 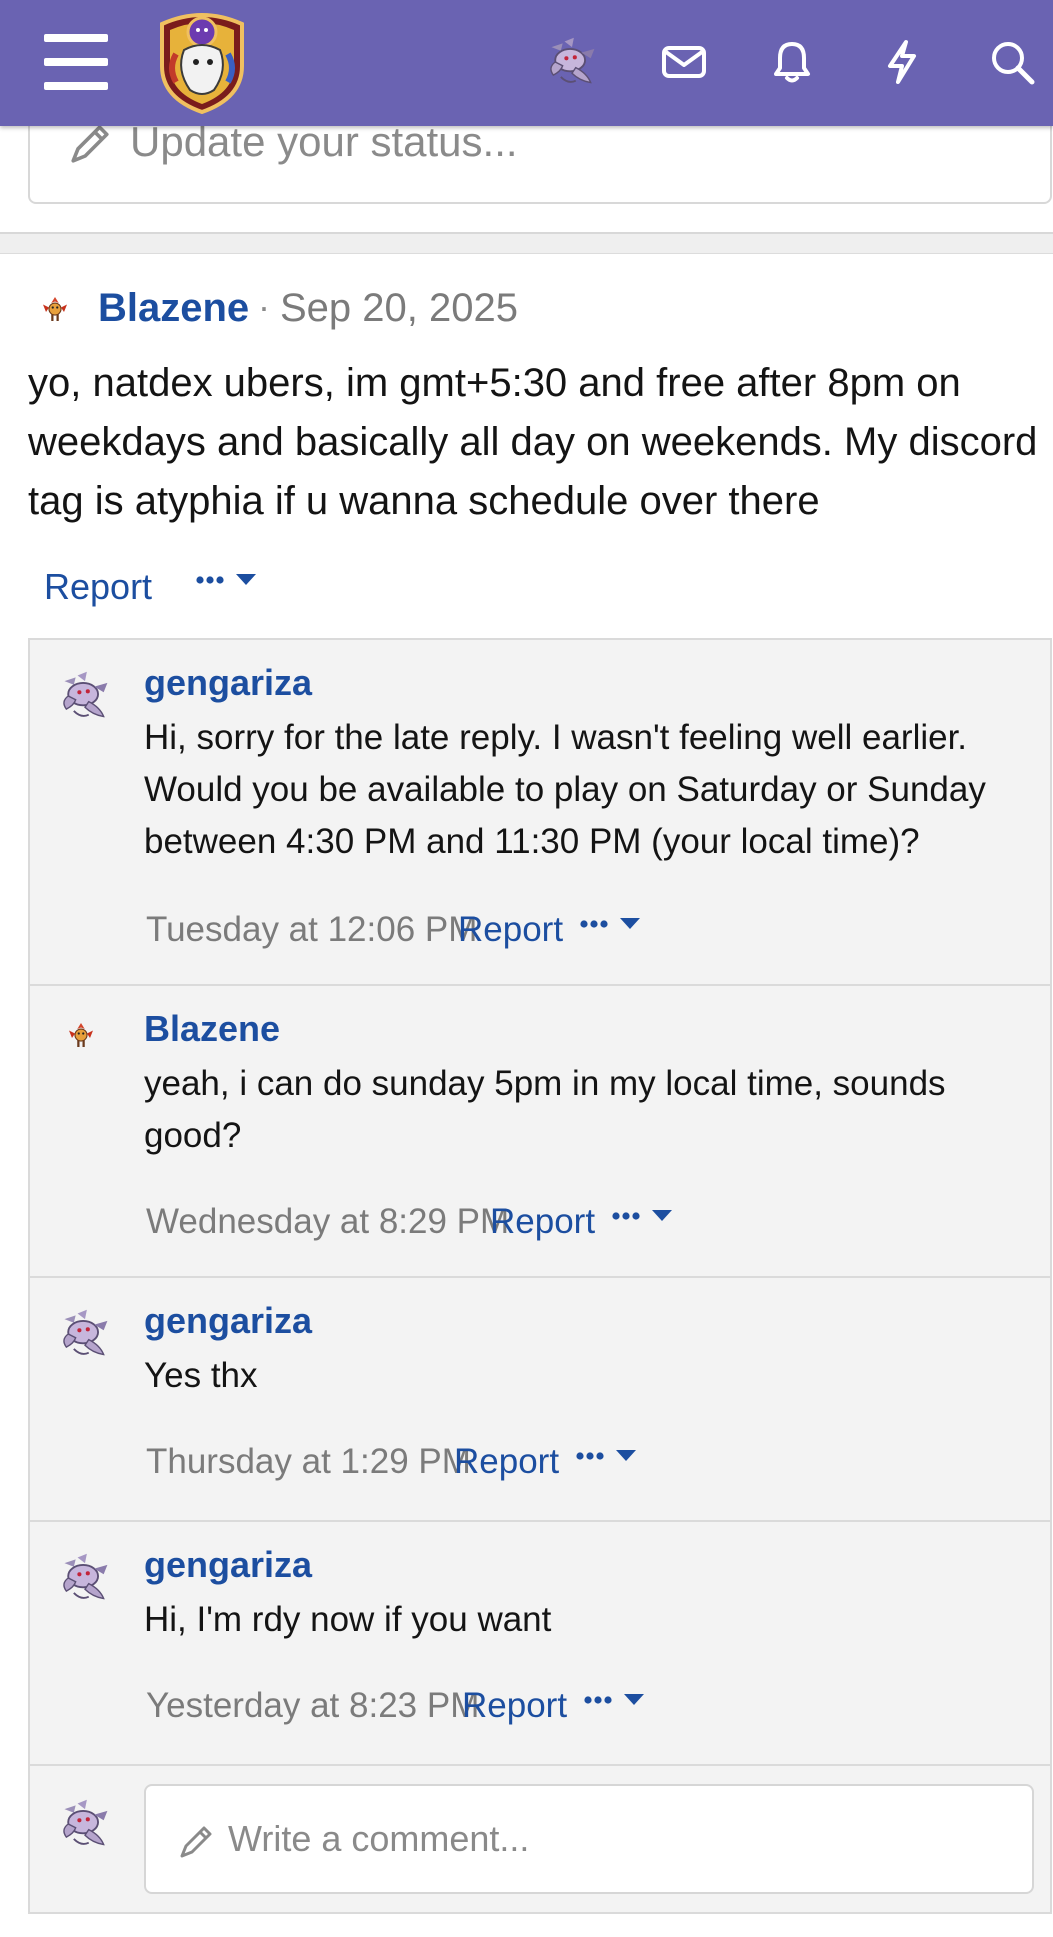 What do you see at coordinates (212, 1029) in the screenshot?
I see `comment-author: Blazene` at bounding box center [212, 1029].